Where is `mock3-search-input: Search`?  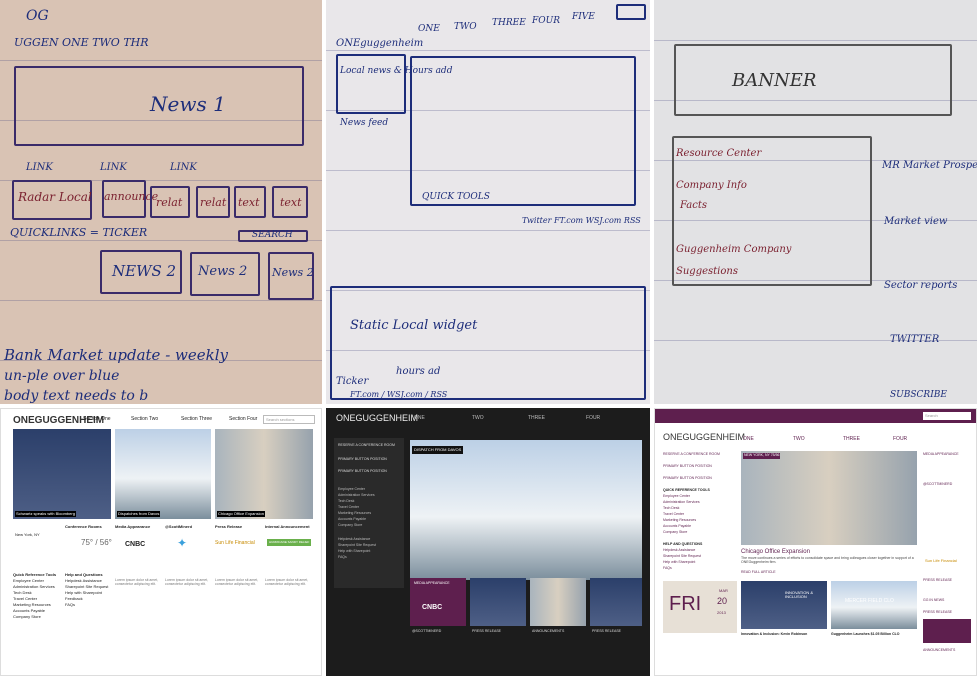
mock3-search-input: Search is located at coordinates (947, 416).